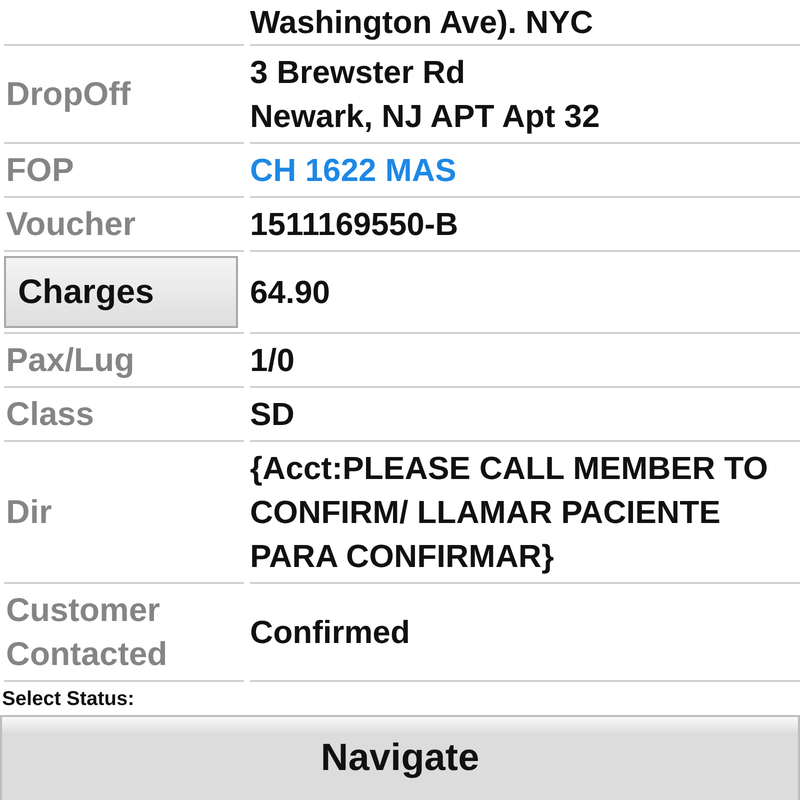 This screenshot has width=800, height=800. What do you see at coordinates (400, 757) in the screenshot?
I see `navigate-button: Navigate` at bounding box center [400, 757].